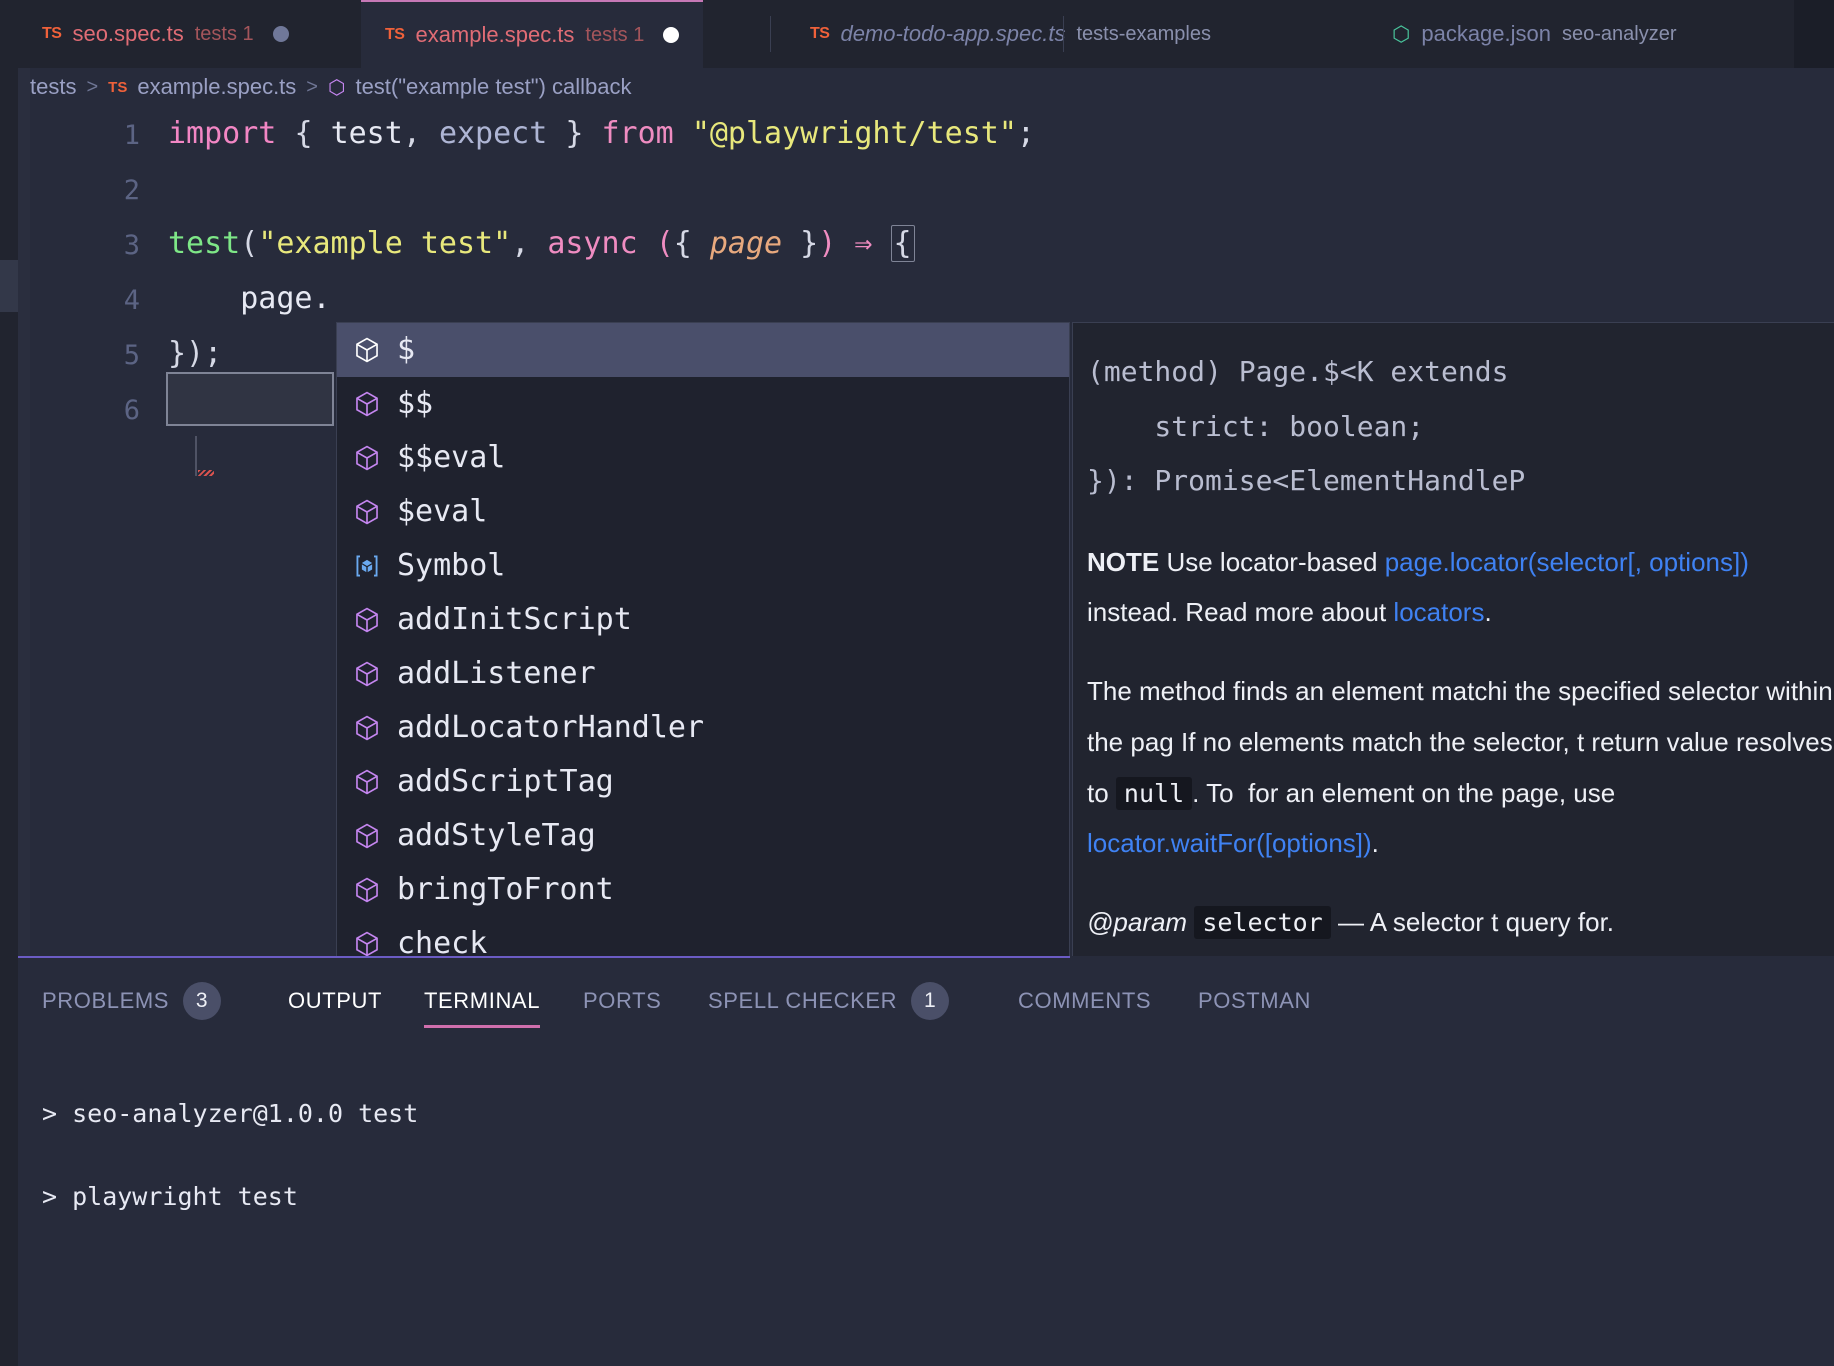 The width and height of the screenshot is (1834, 1366). I want to click on tab-title: demo-todo-app.spec.ts, so click(953, 33).